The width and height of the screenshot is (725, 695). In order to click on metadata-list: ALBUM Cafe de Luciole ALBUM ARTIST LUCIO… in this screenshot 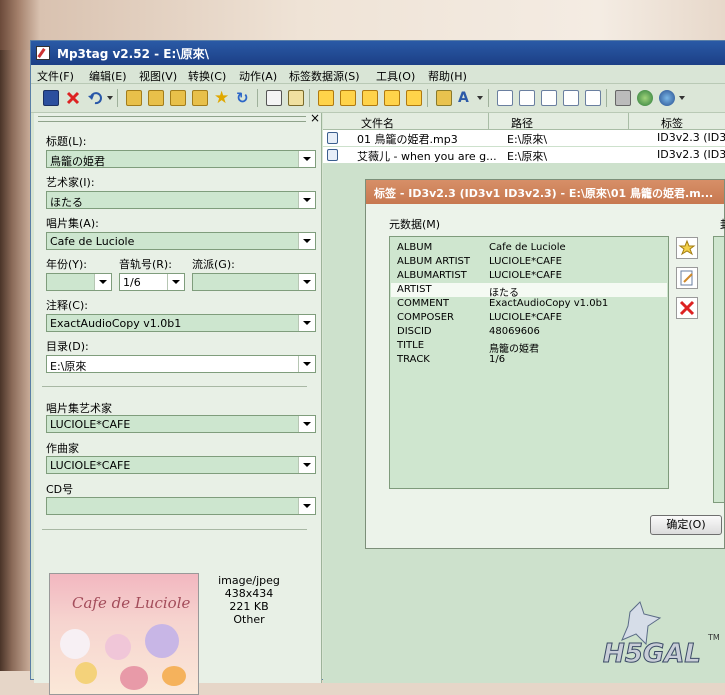, I will do `click(529, 362)`.